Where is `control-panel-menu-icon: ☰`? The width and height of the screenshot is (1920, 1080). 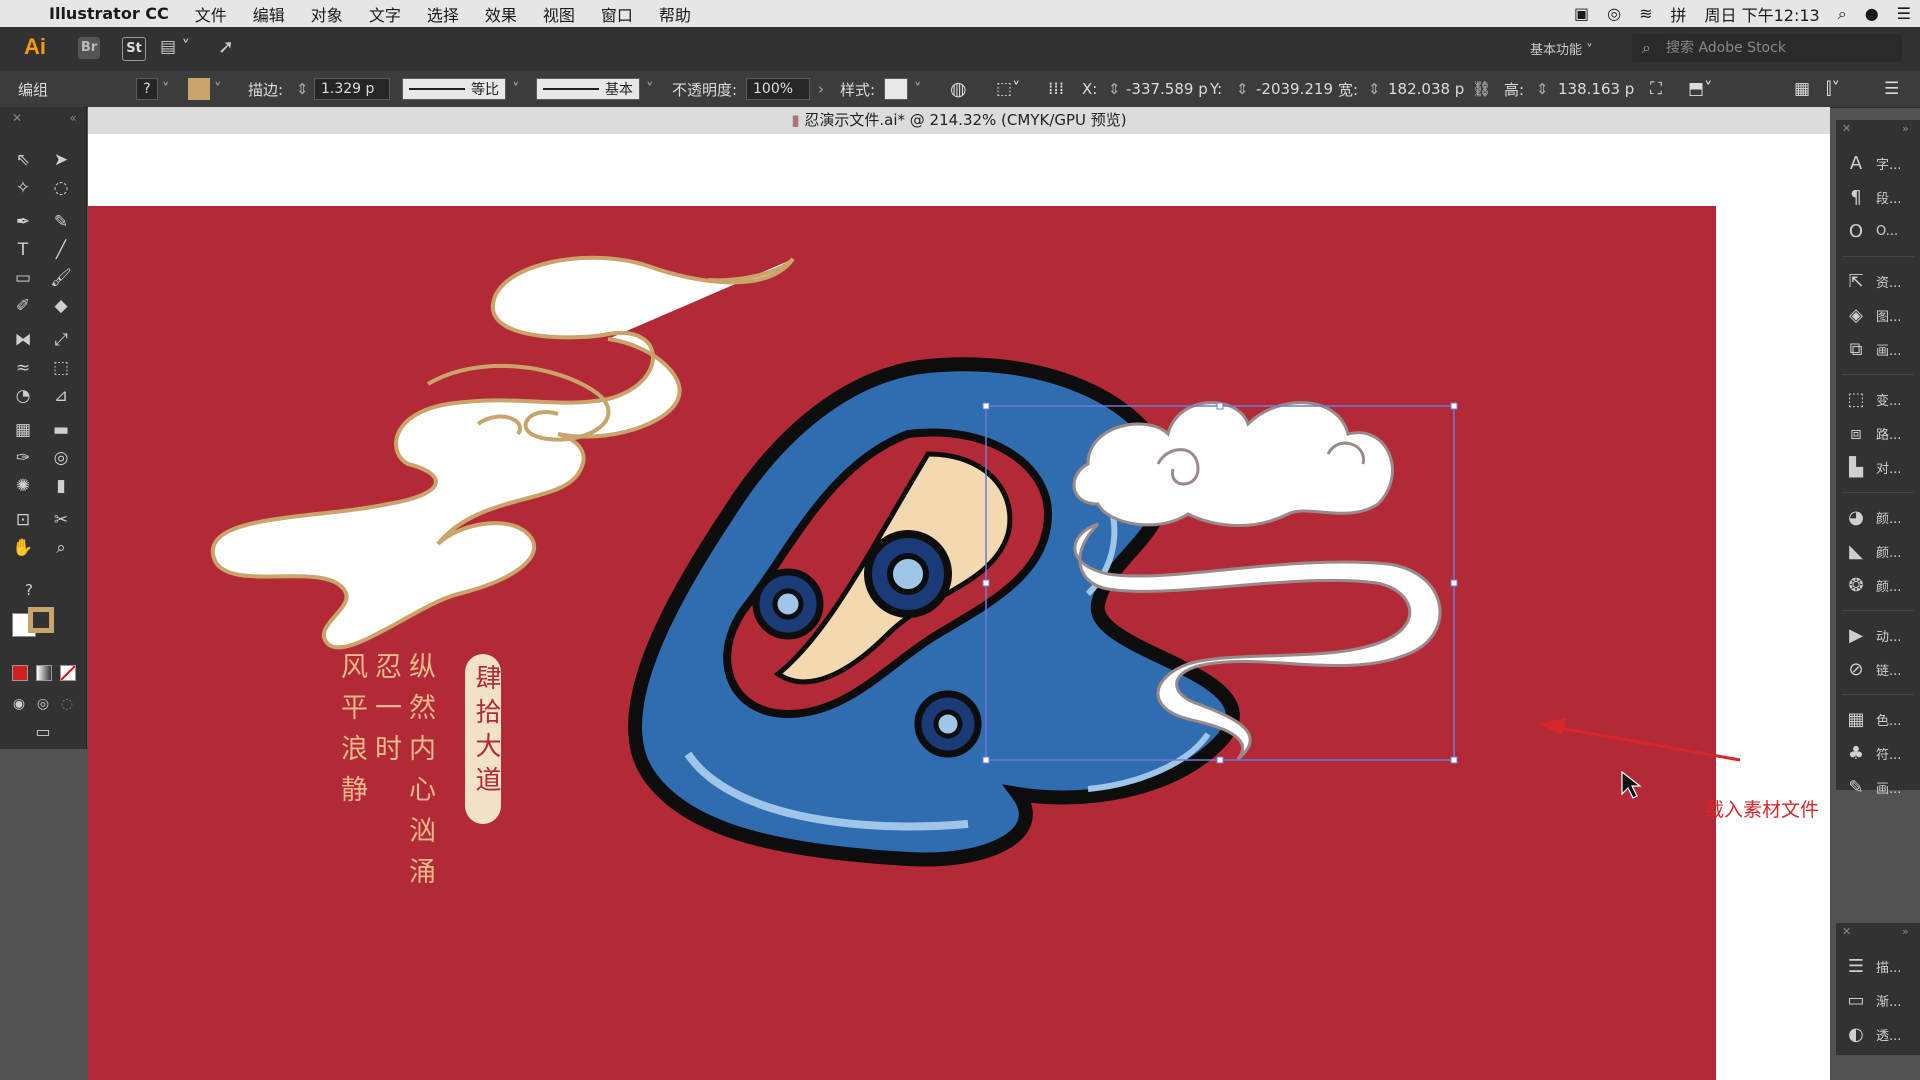 control-panel-menu-icon: ☰ is located at coordinates (1891, 89).